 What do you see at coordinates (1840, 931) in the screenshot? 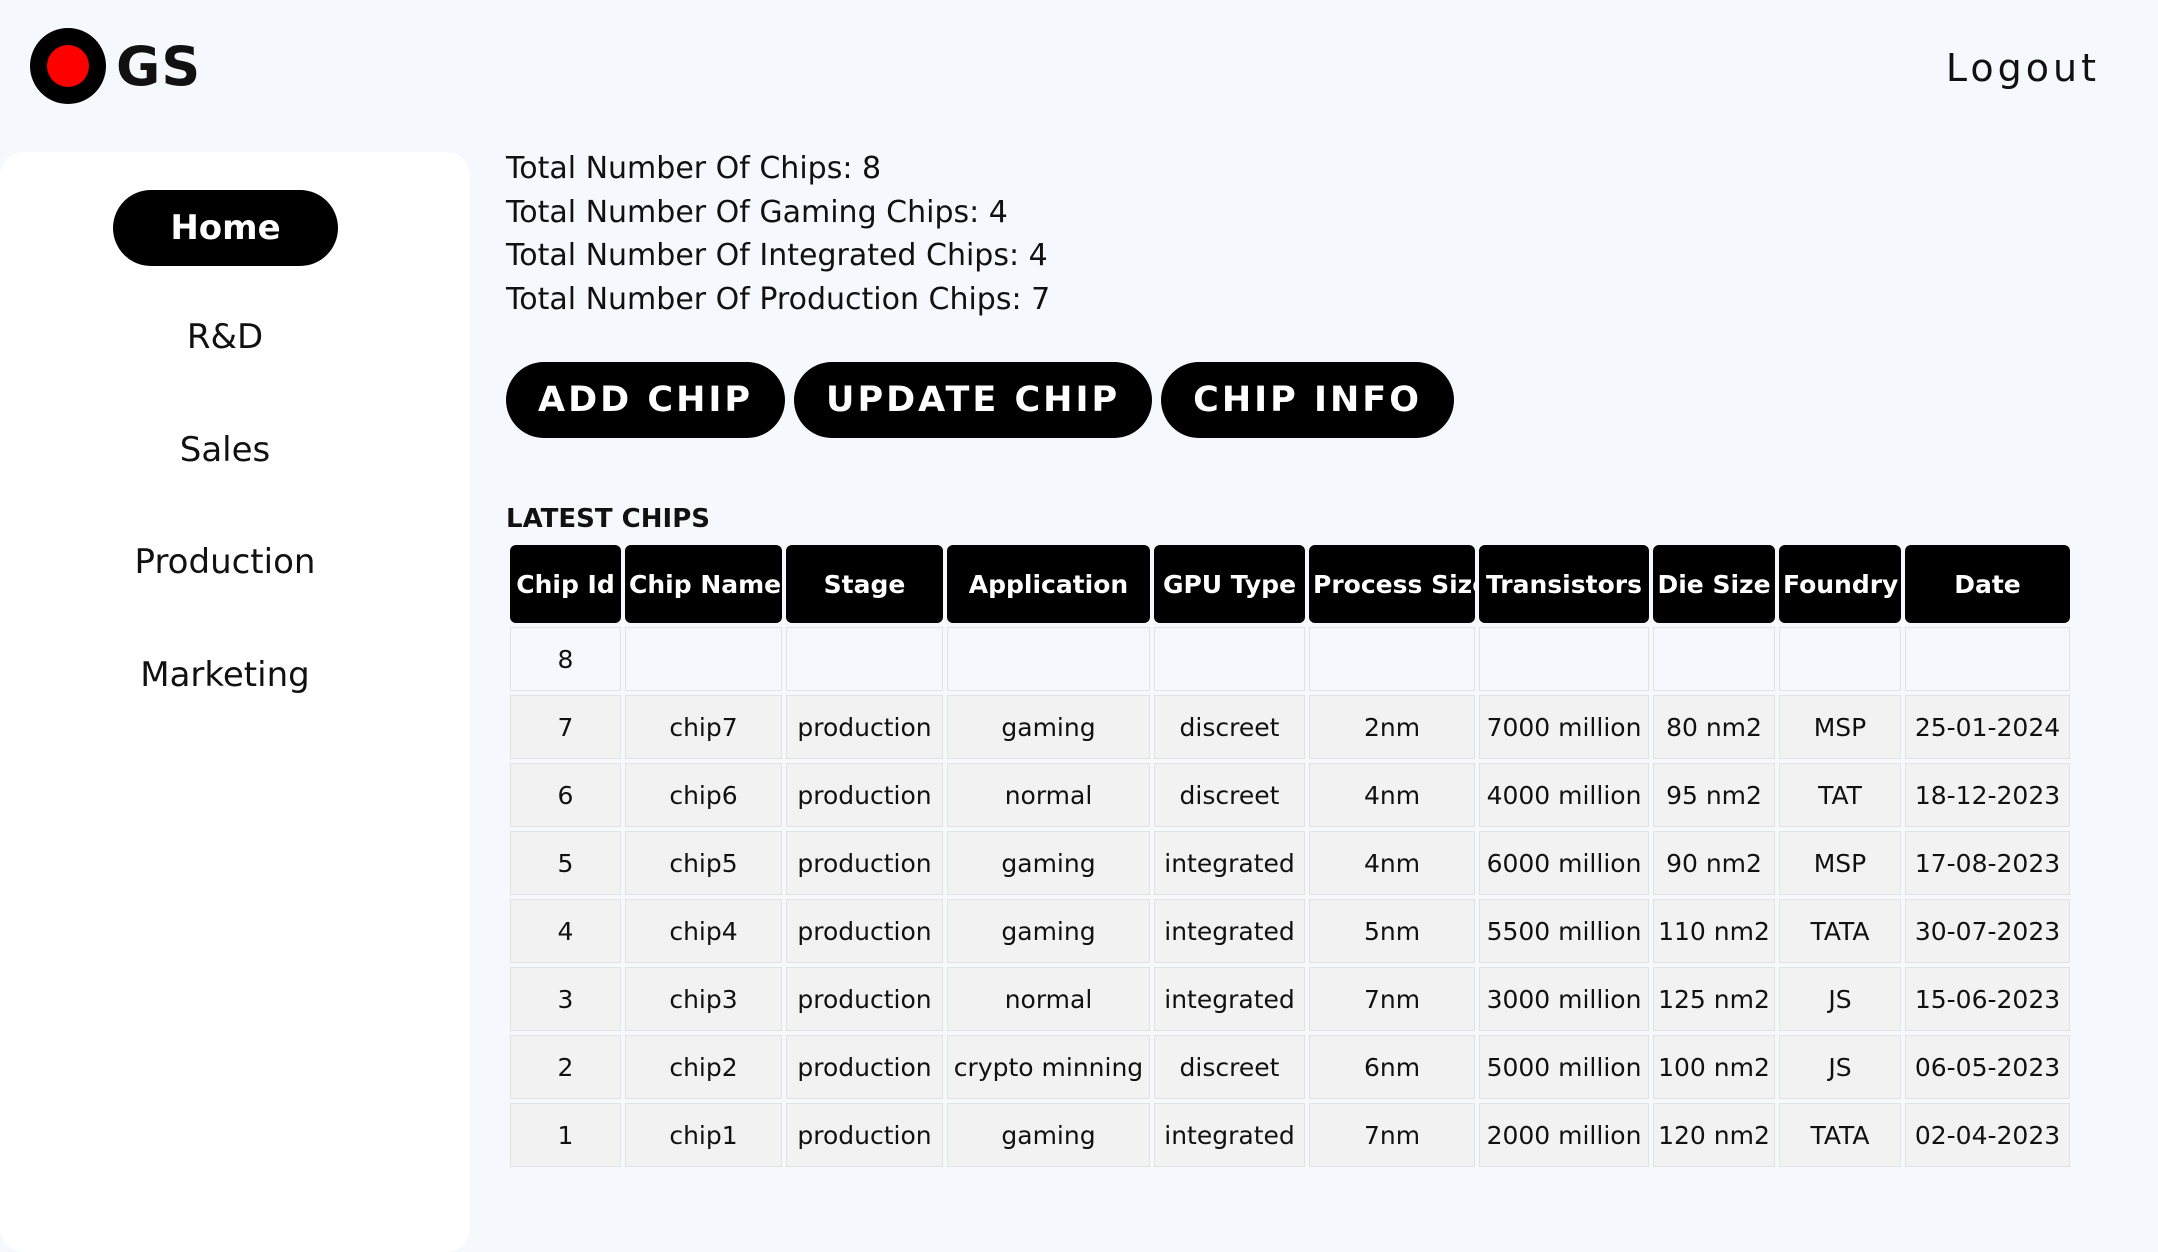
I see `table-cell: TATA` at bounding box center [1840, 931].